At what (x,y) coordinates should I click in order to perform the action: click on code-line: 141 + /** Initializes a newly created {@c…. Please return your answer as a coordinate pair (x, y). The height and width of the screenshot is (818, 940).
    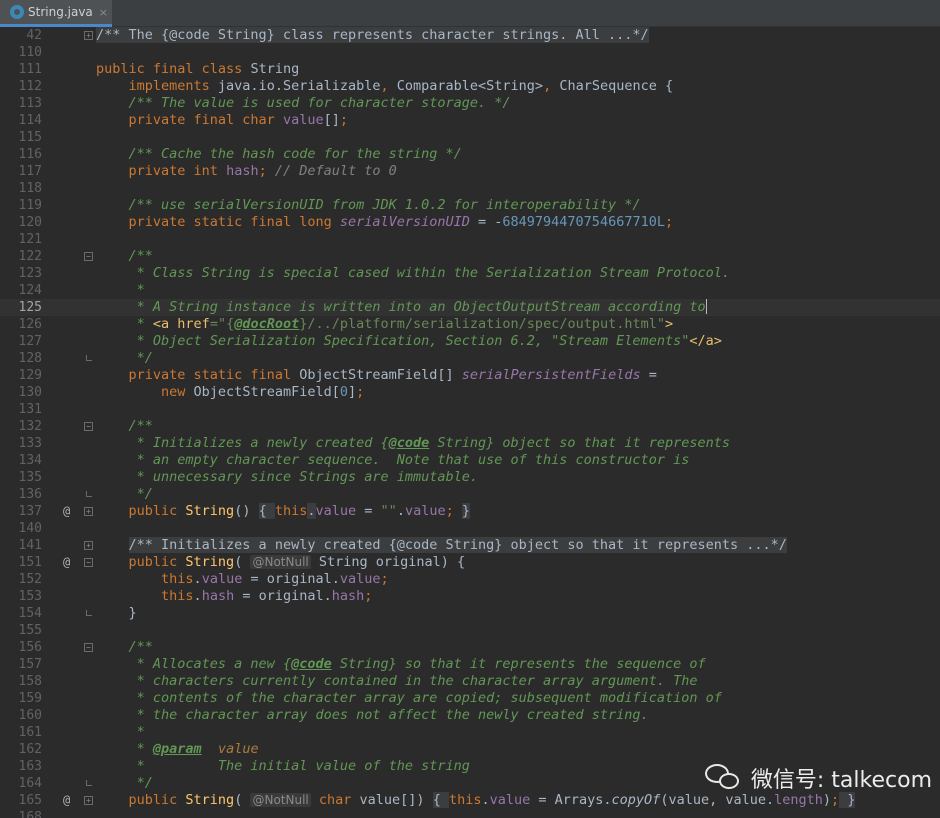
    Looking at the image, I should click on (470, 545).